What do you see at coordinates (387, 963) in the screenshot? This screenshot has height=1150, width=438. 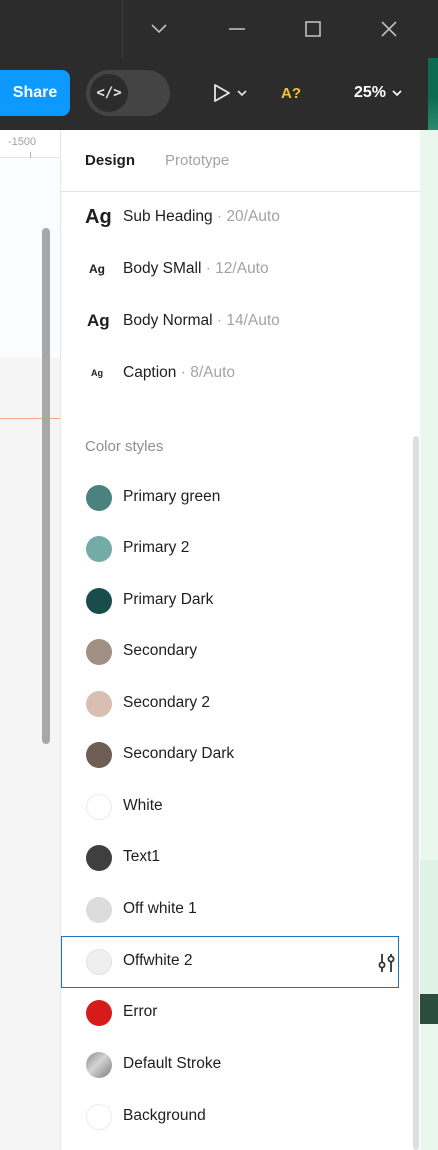 I see `edit-style-icon` at bounding box center [387, 963].